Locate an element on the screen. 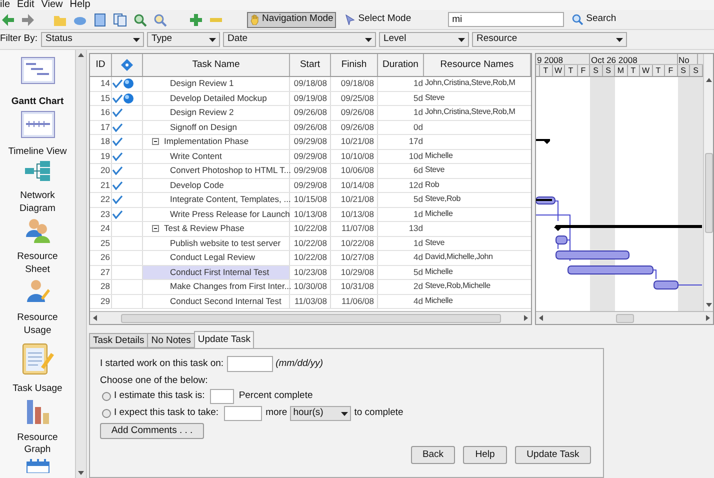 The width and height of the screenshot is (714, 478). filter-dropdown: Date is located at coordinates (299, 39).